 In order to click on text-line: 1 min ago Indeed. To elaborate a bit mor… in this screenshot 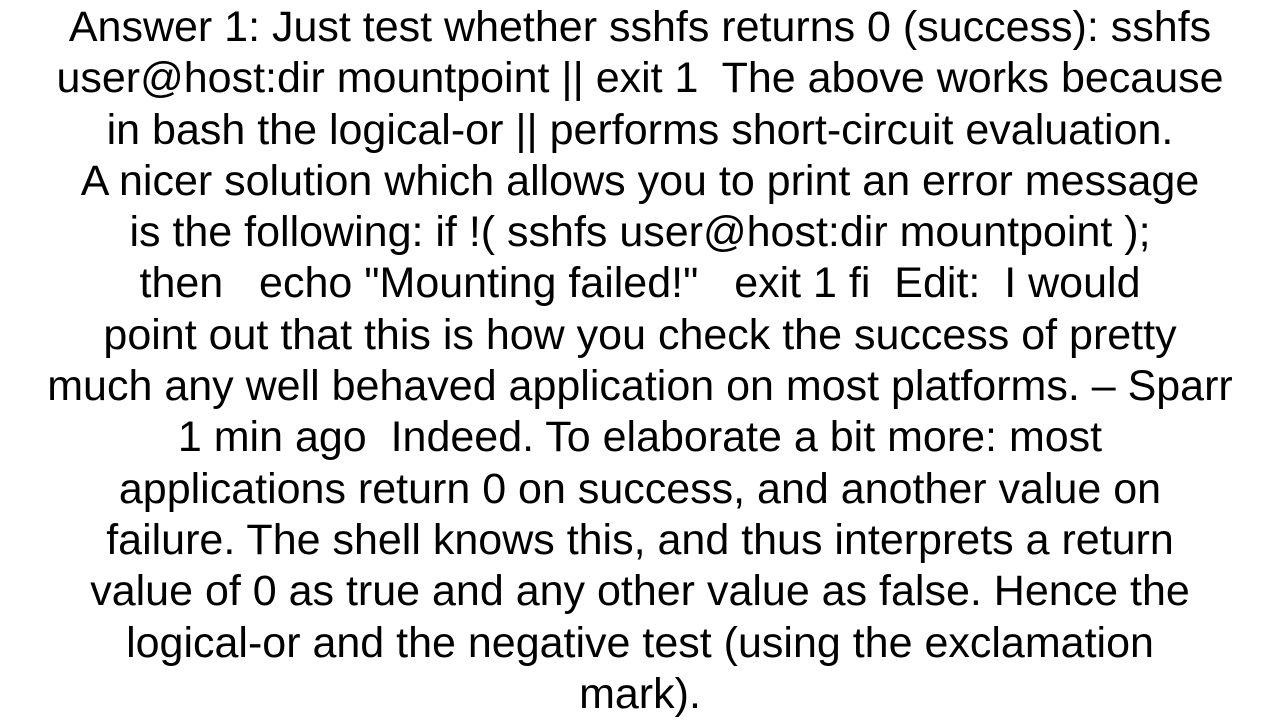, I will do `click(640, 437)`.